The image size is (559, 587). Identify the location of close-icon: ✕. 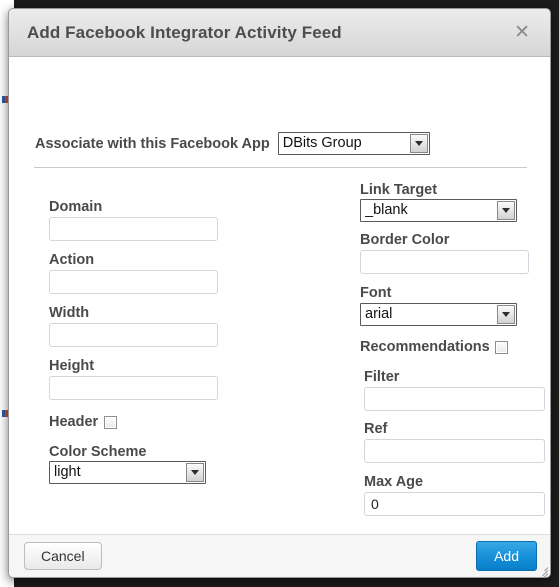
(522, 32).